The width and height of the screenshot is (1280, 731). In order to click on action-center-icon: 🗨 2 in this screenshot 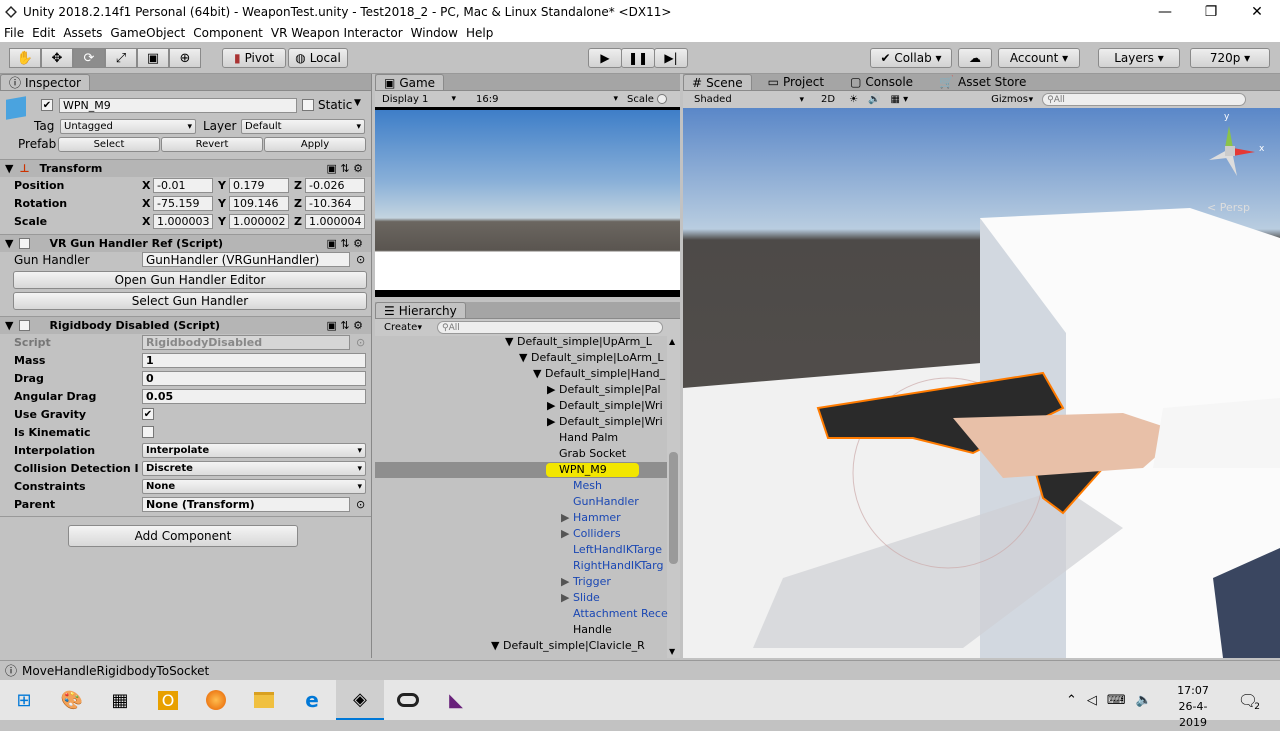, I will do `click(1248, 700)`.